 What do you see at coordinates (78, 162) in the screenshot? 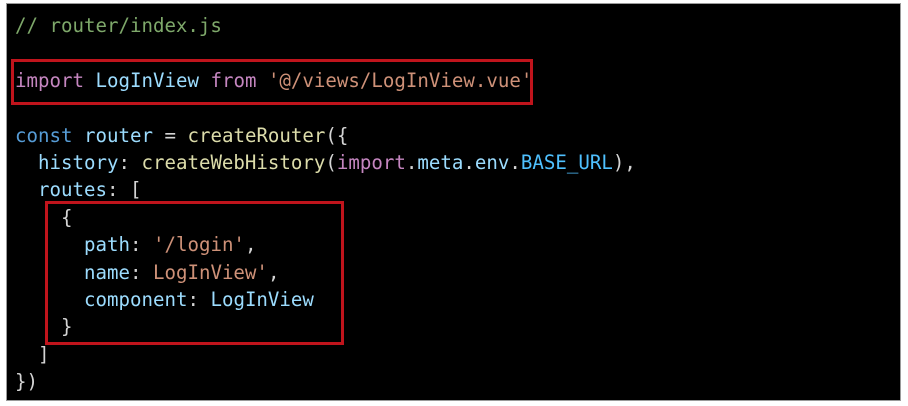
I see `history-property: history` at bounding box center [78, 162].